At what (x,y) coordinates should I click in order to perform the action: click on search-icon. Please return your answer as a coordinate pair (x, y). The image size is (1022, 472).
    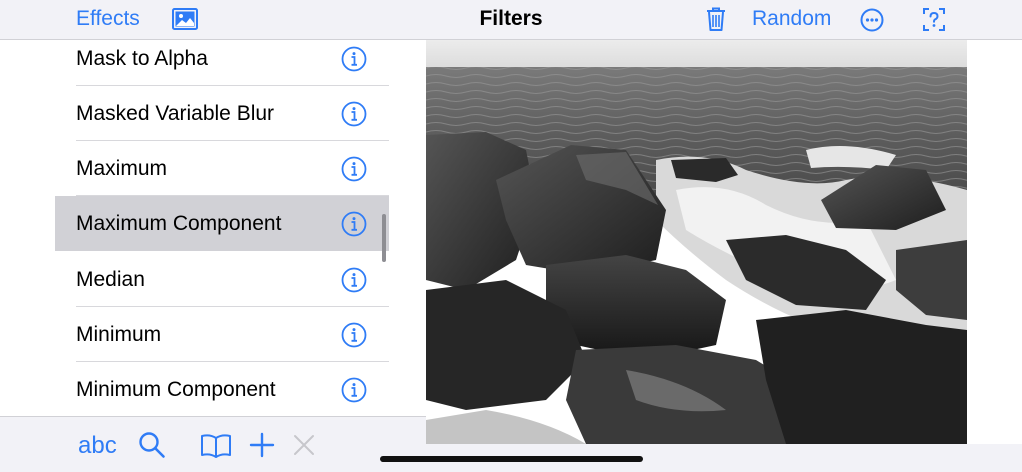
    Looking at the image, I should click on (152, 445).